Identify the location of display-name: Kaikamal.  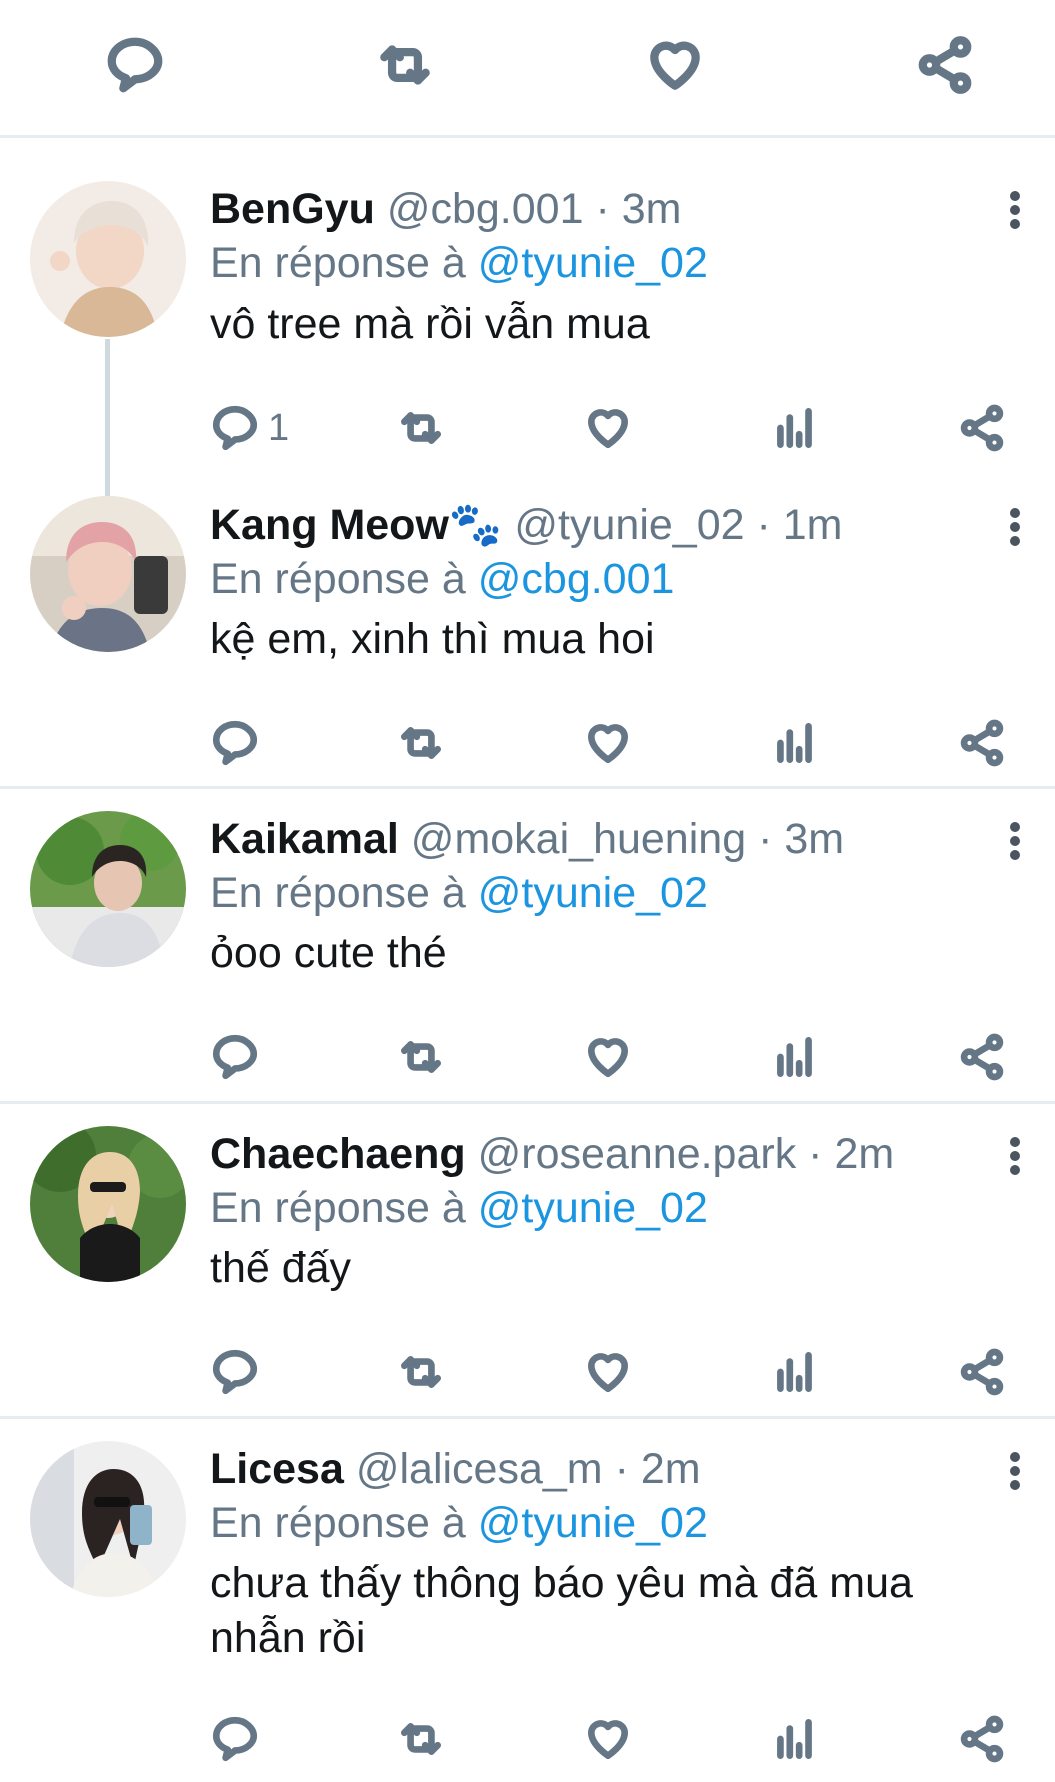
(304, 839).